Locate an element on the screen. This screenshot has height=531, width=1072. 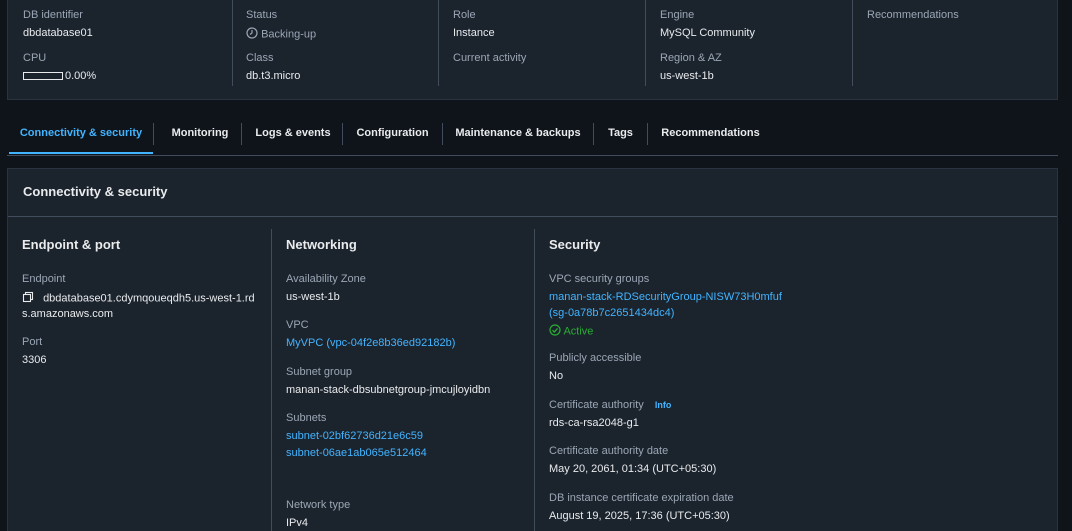
port-label: Port is located at coordinates (32, 342).